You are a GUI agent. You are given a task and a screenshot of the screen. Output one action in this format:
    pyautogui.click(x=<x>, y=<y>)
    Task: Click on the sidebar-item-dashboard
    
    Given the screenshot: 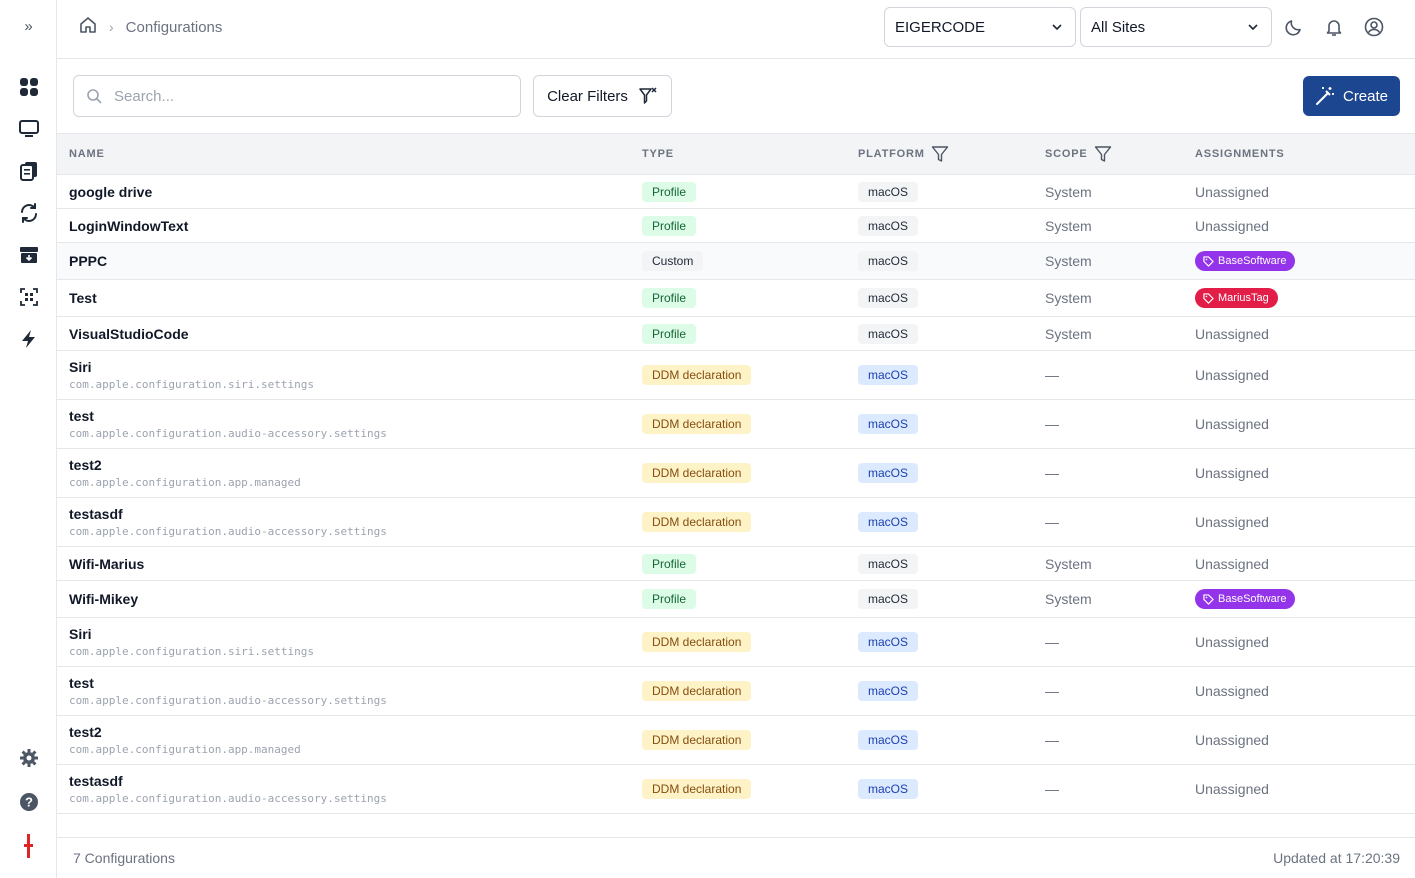 What is the action you would take?
    pyautogui.click(x=28, y=87)
    